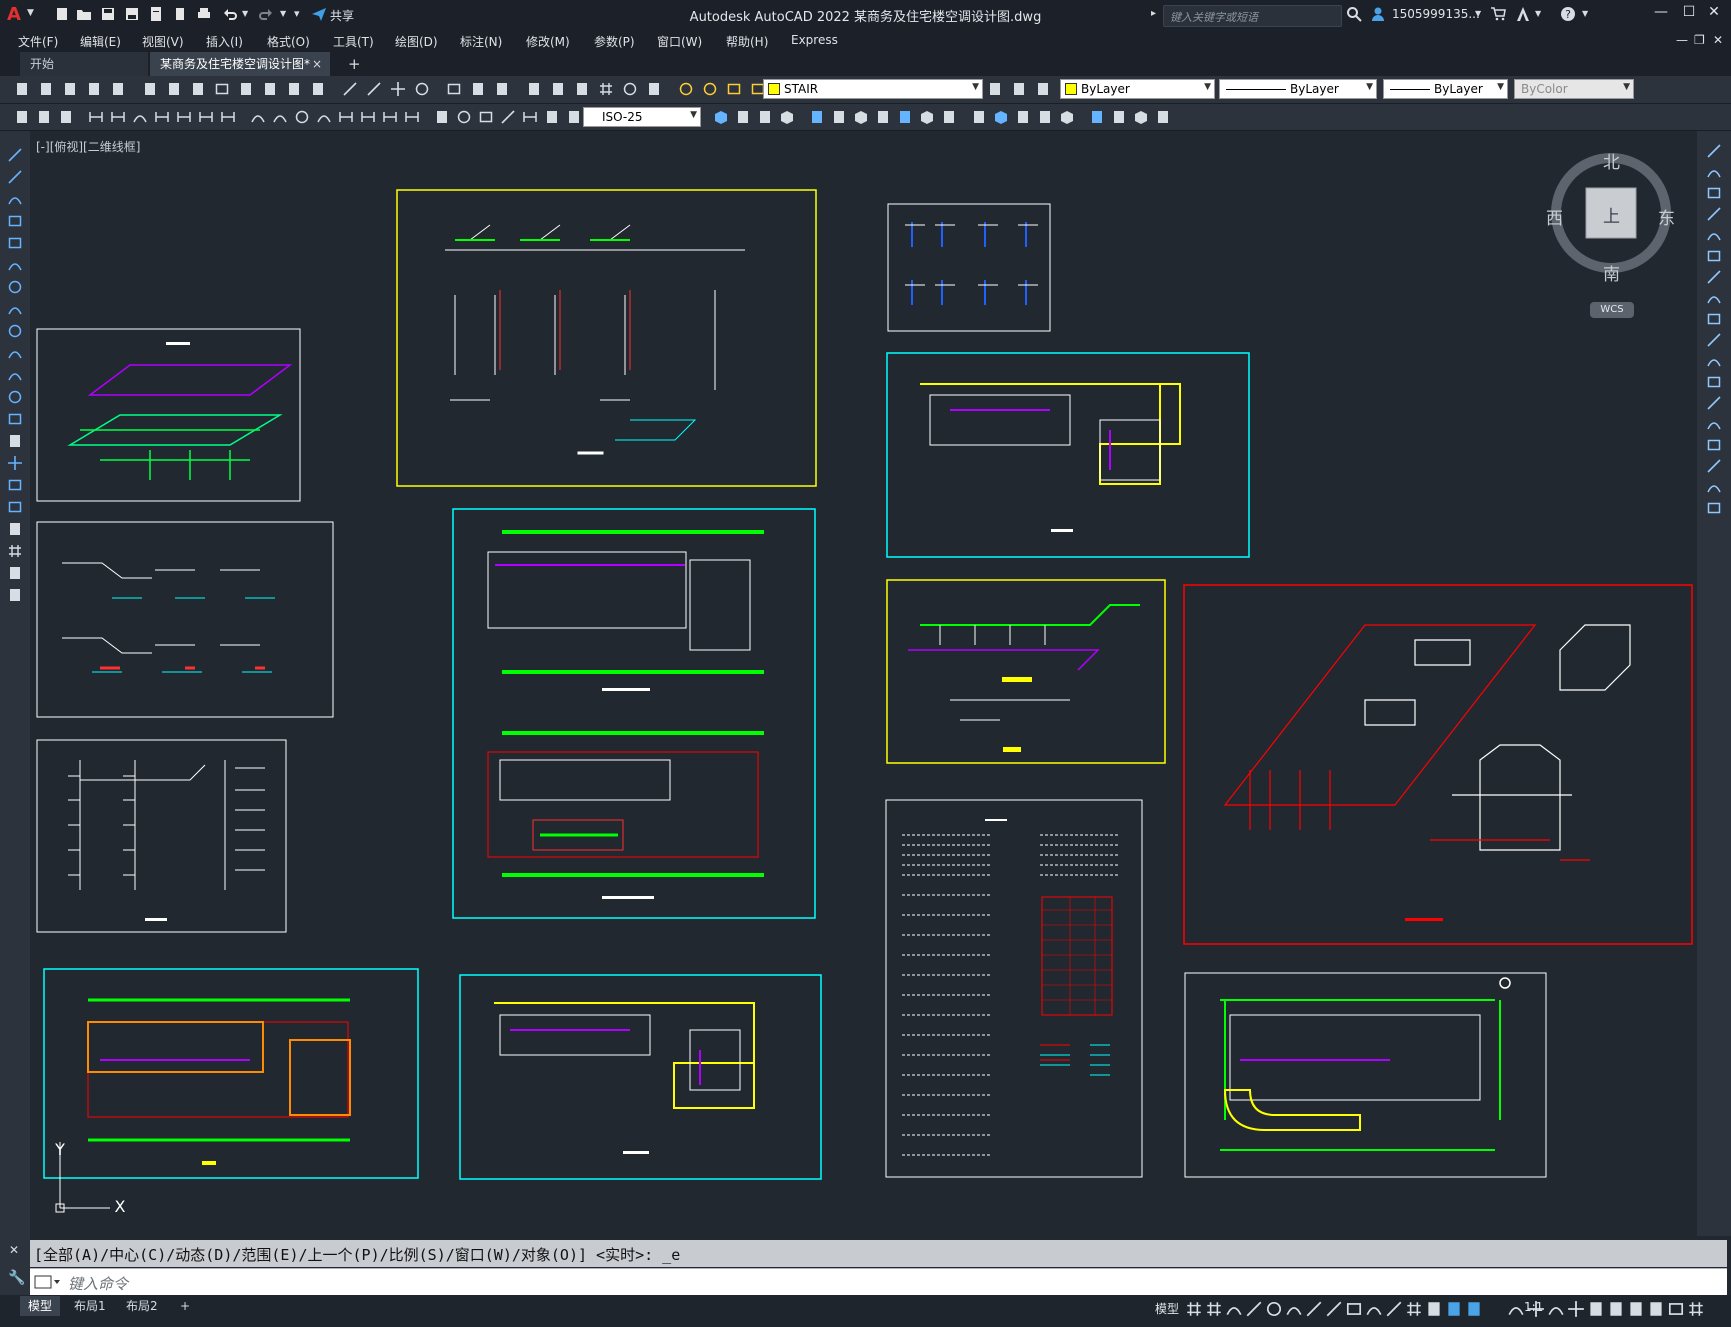 The height and width of the screenshot is (1327, 1731). What do you see at coordinates (1294, 1309) in the screenshot?
I see `polar-dropdown-icon` at bounding box center [1294, 1309].